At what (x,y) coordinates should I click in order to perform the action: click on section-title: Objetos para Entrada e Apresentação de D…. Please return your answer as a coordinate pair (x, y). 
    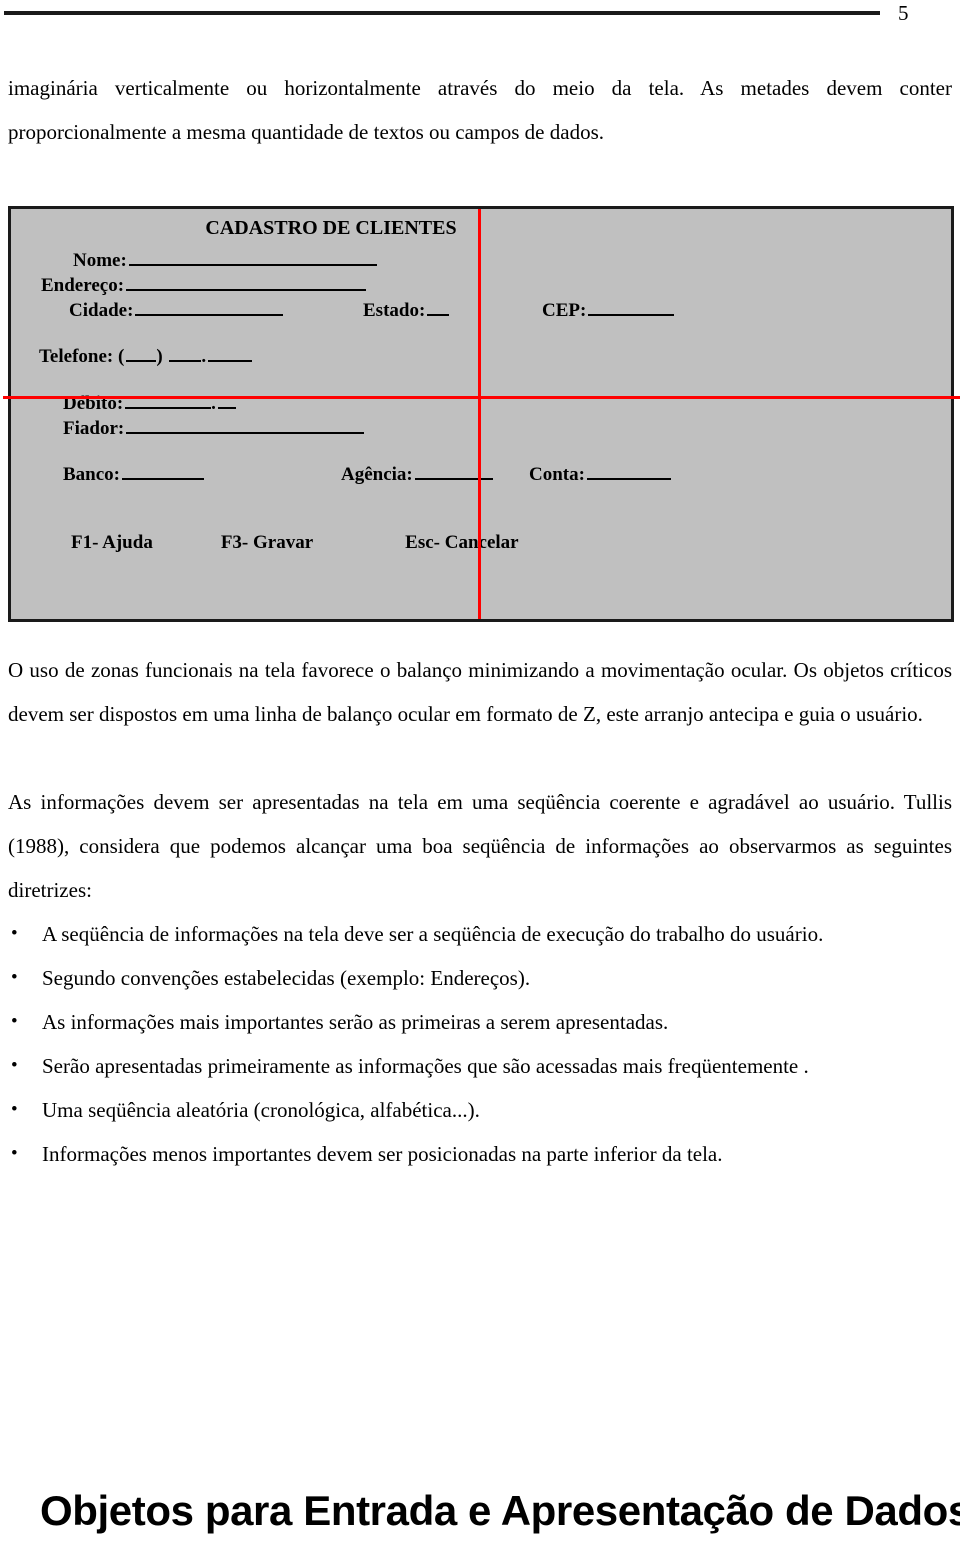
    Looking at the image, I should click on (500, 1510).